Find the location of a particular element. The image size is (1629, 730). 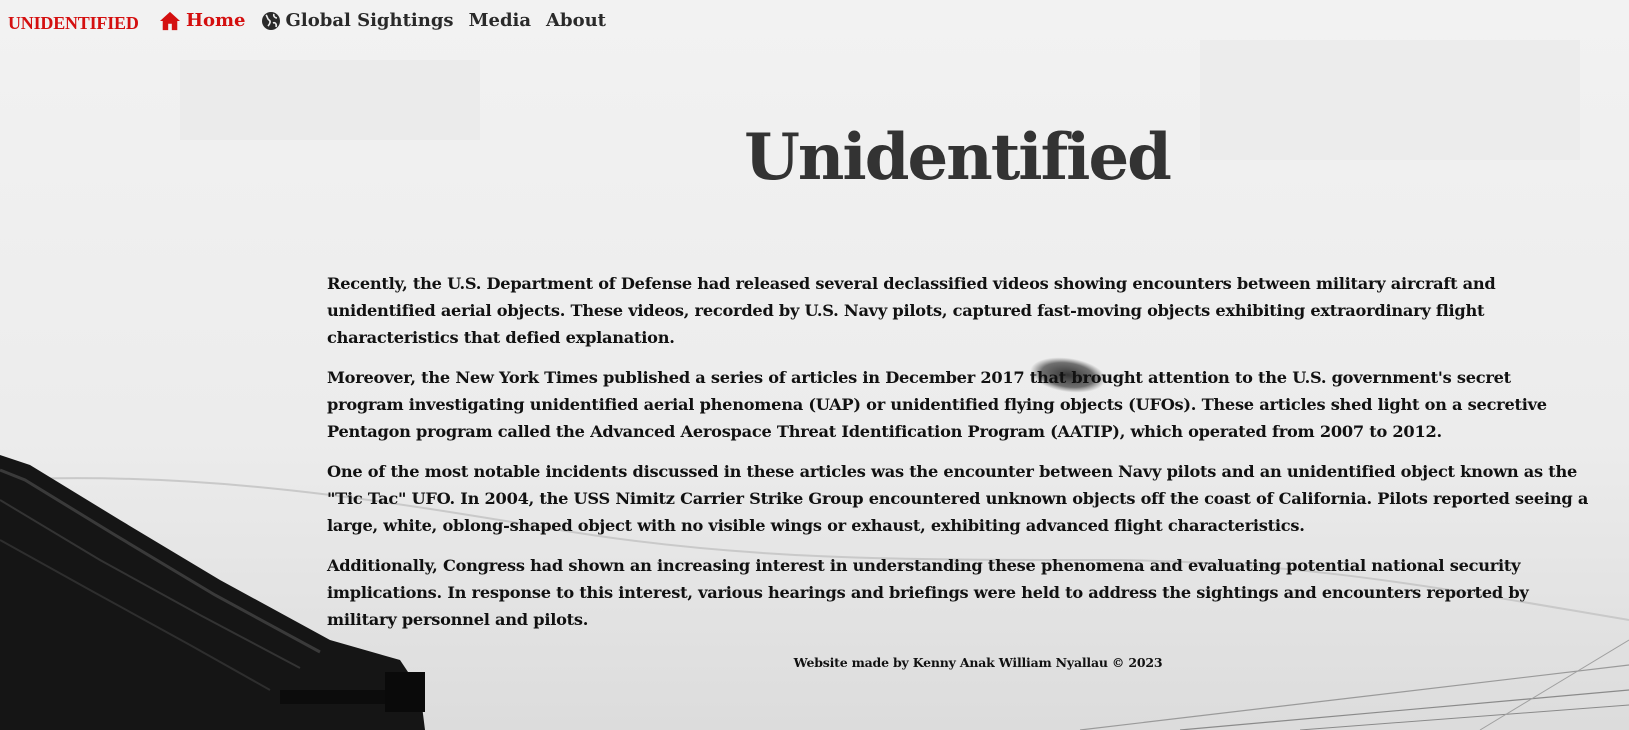

nav-item-label: Home is located at coordinates (216, 20).